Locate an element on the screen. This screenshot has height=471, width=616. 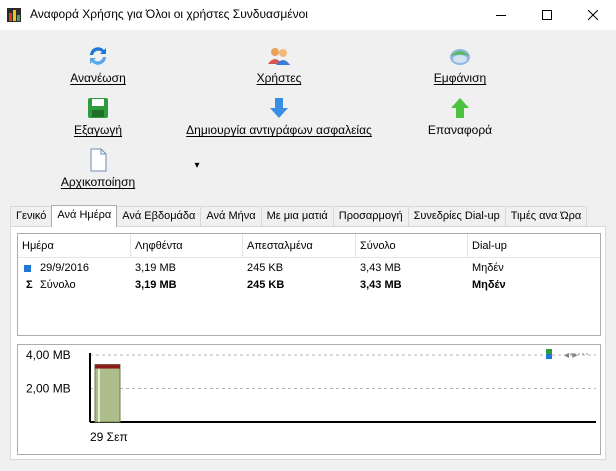
row-dialup: Μηδέν is located at coordinates (488, 268).